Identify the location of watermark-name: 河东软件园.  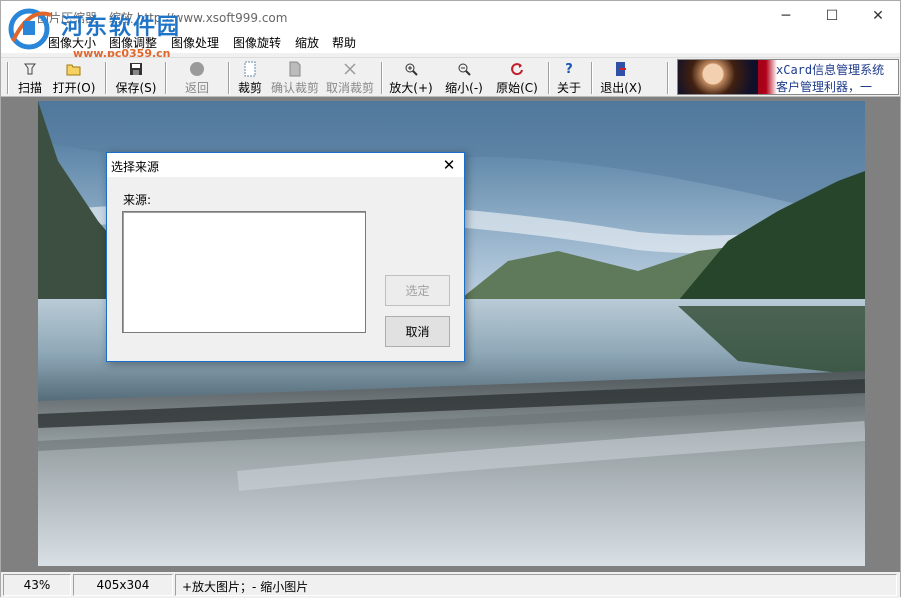
(121, 27).